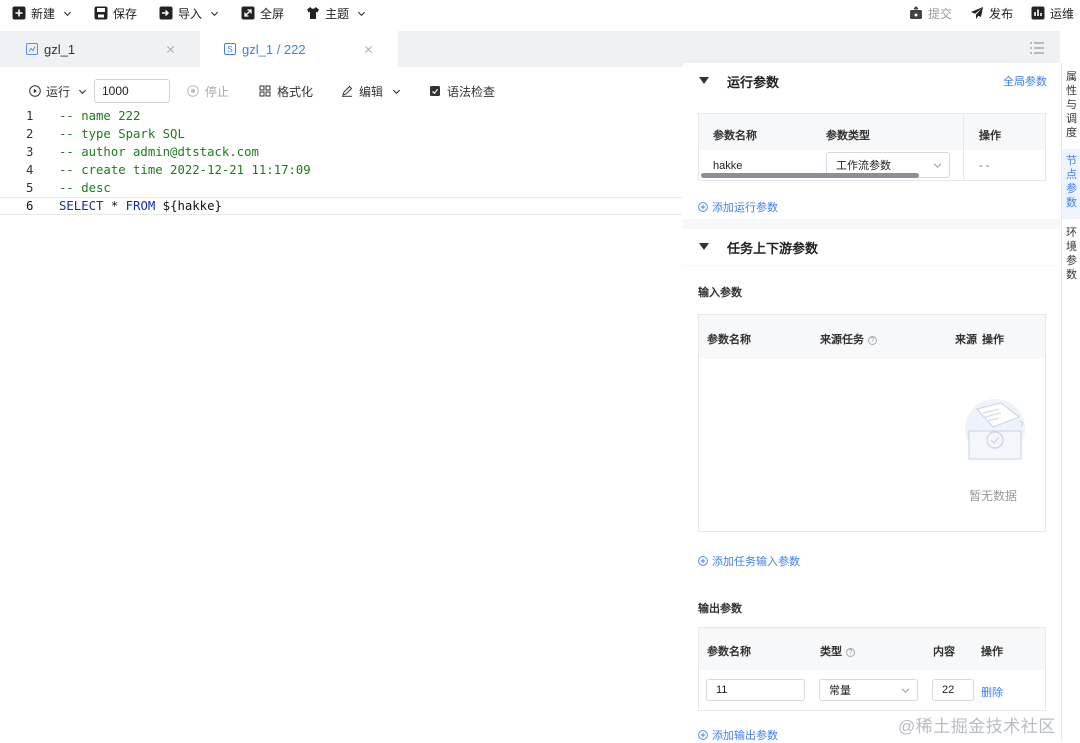  I want to click on column-header: 操作, so click(992, 652).